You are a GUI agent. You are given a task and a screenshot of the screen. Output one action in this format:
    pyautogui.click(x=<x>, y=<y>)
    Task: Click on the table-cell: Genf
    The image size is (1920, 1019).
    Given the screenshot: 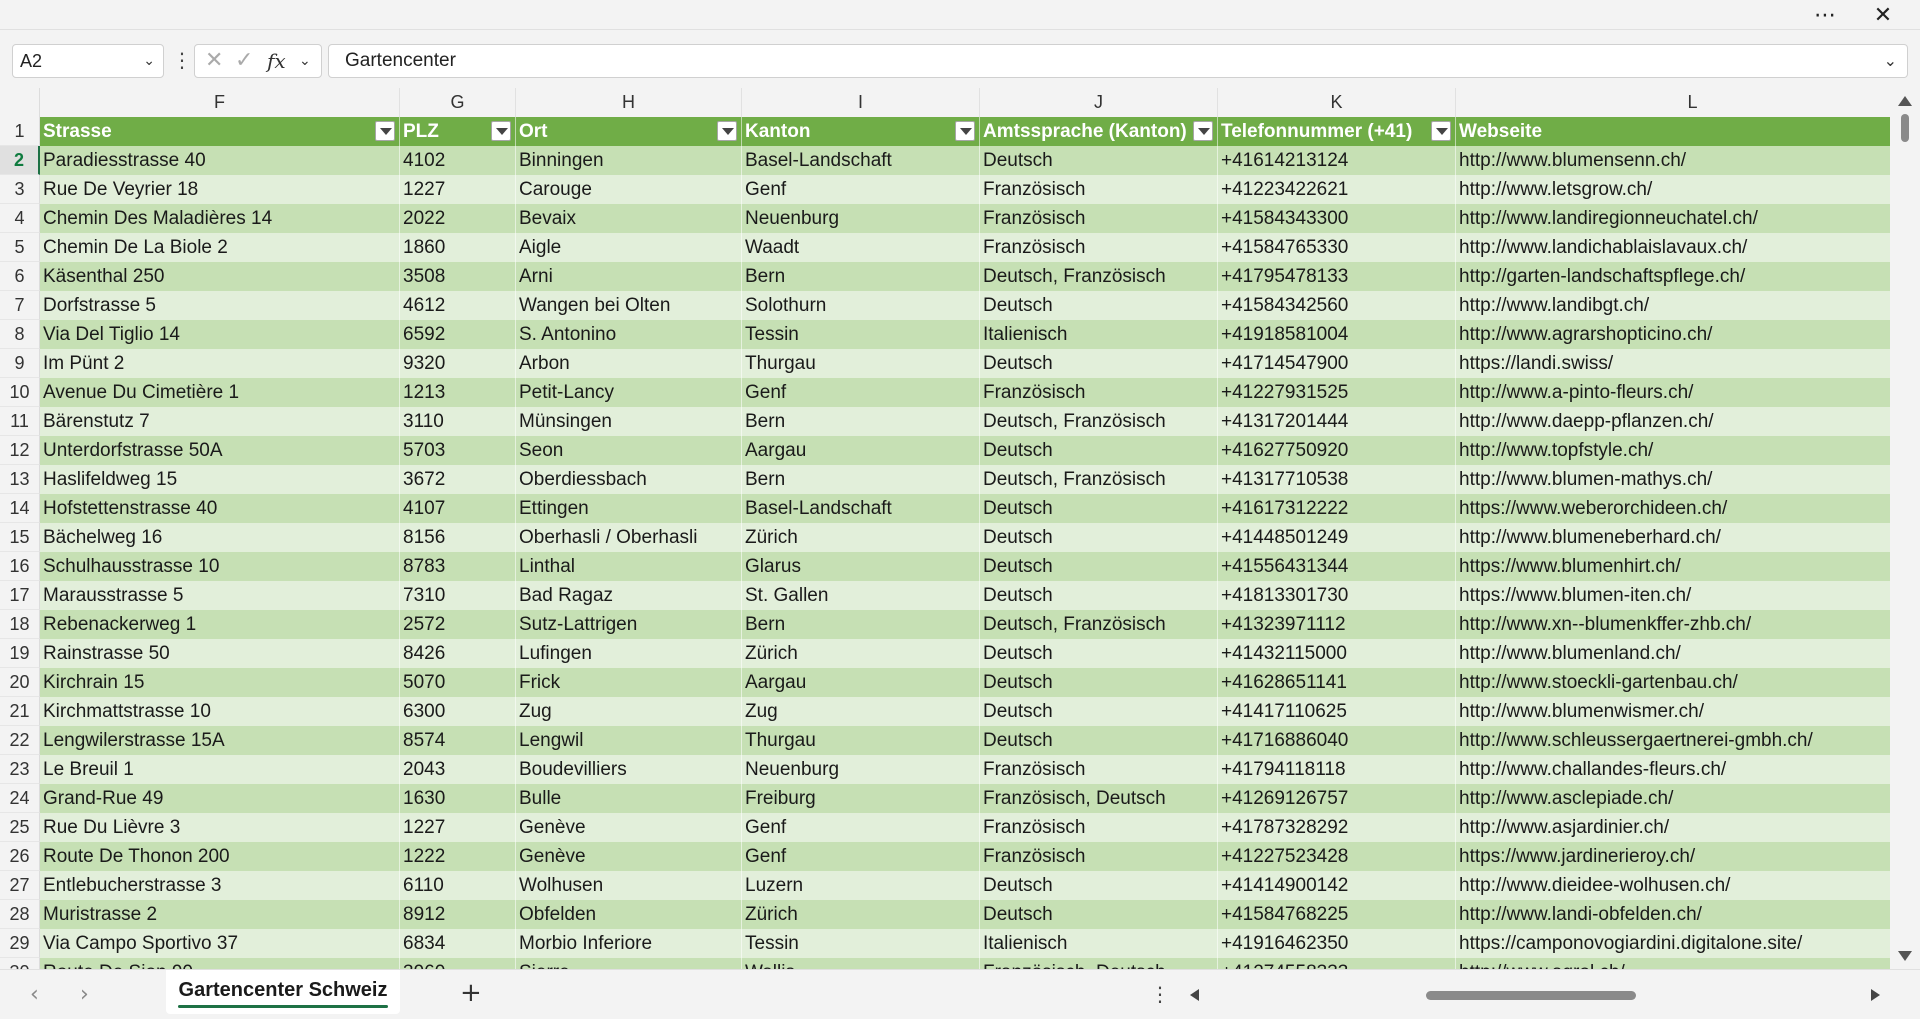 What is the action you would take?
    pyautogui.click(x=861, y=189)
    